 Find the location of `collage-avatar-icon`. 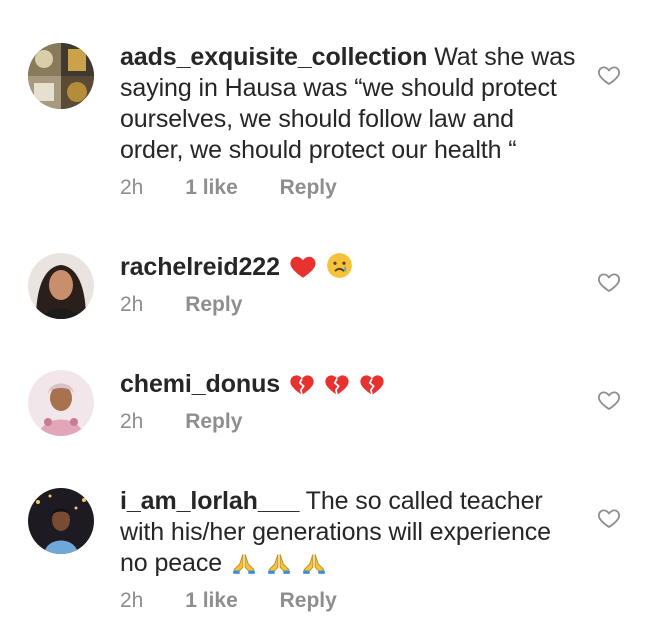

collage-avatar-icon is located at coordinates (61, 76).